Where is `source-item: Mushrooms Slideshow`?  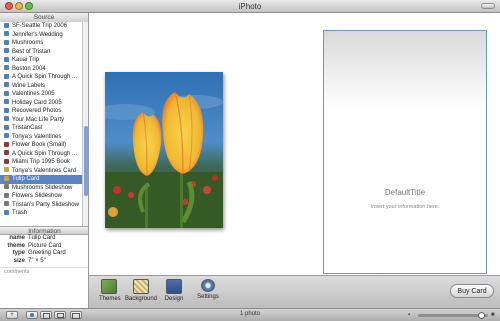 source-item: Mushrooms Slideshow is located at coordinates (41, 188).